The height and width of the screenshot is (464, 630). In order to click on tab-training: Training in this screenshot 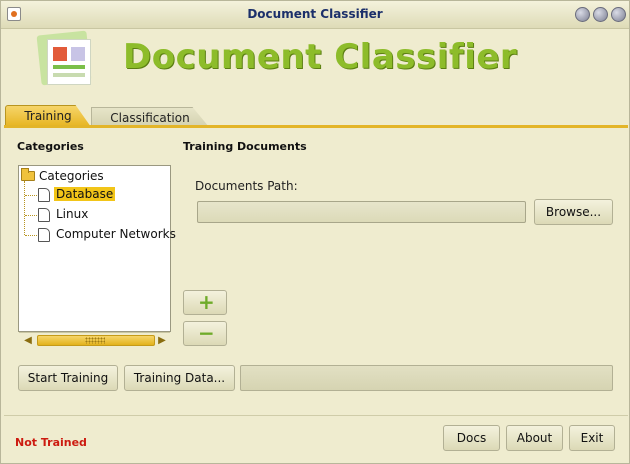, I will do `click(48, 116)`.